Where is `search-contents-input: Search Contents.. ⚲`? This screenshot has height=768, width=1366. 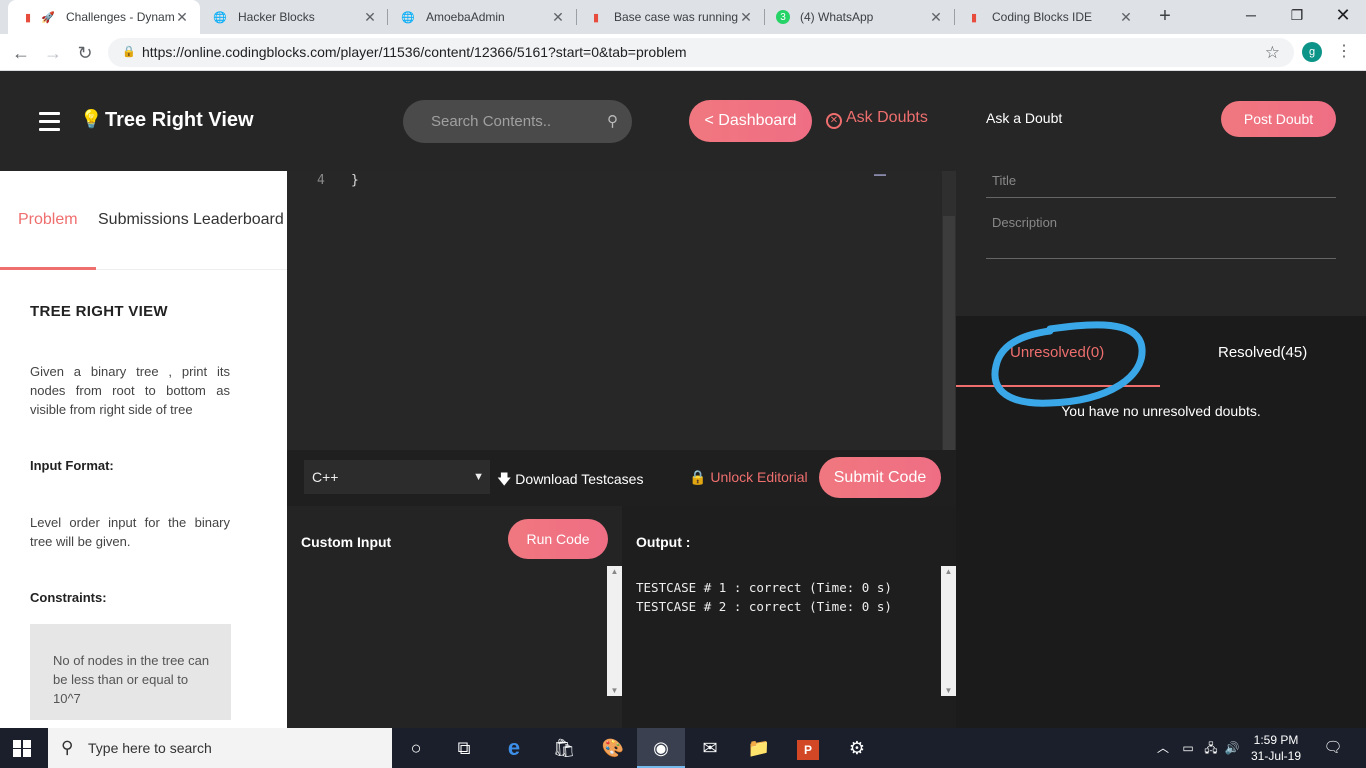
search-contents-input: Search Contents.. ⚲ is located at coordinates (517, 121).